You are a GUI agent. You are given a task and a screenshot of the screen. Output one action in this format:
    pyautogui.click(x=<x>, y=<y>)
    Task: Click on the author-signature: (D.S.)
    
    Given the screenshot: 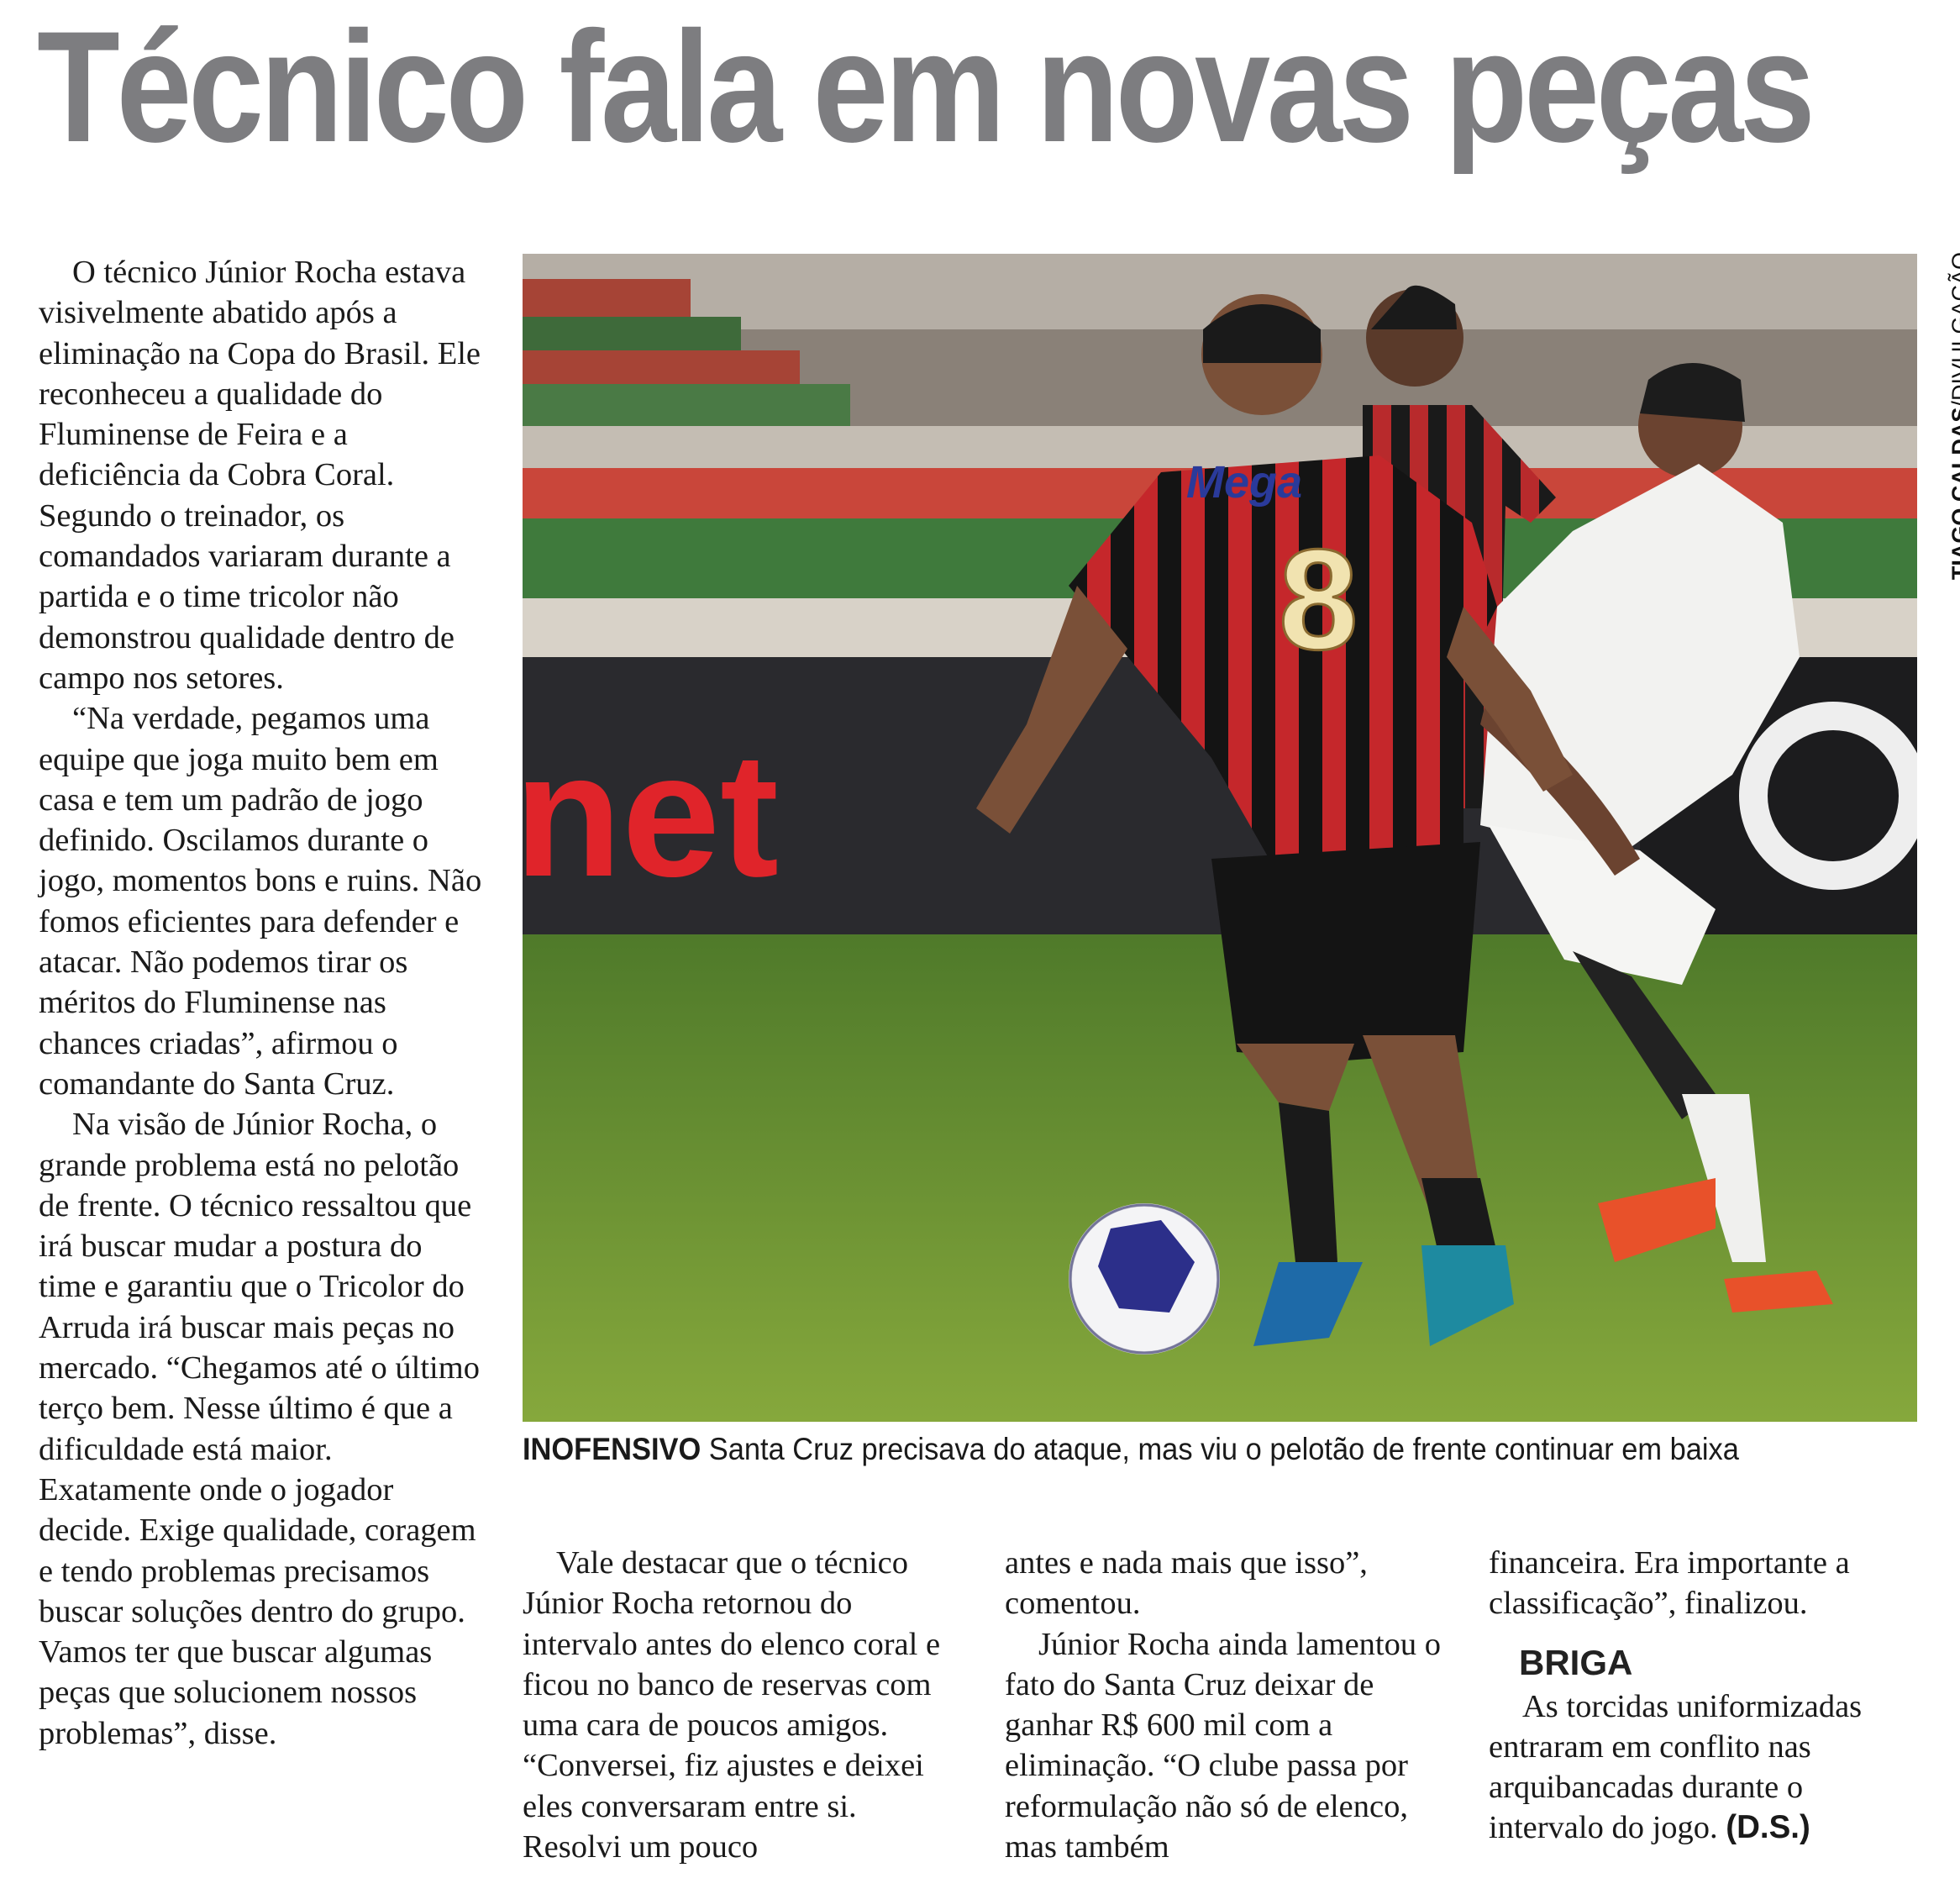 What is the action you would take?
    pyautogui.click(x=1768, y=1828)
    